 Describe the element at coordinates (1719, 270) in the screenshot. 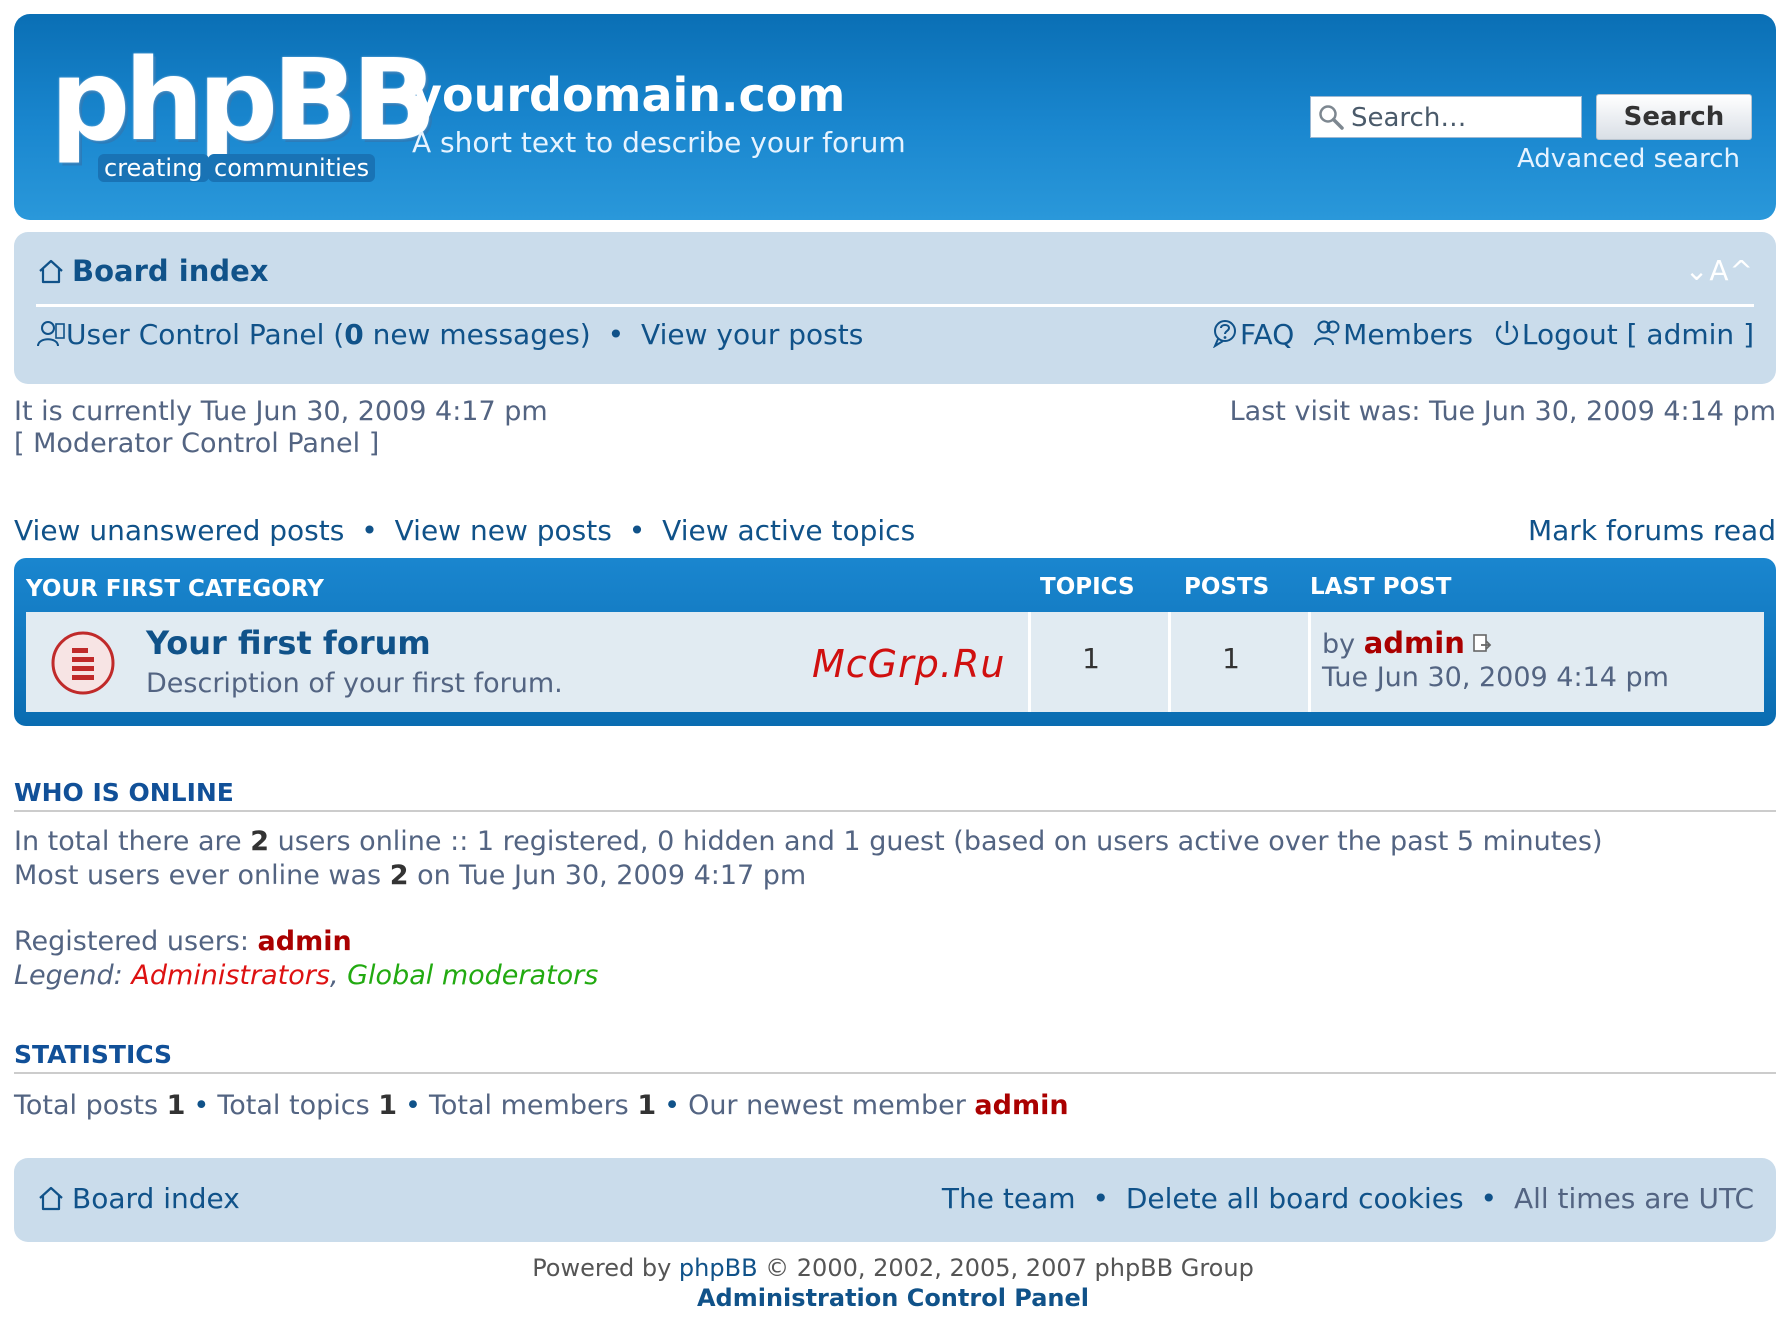

I see `font-size-control: ⌄A^` at that location.